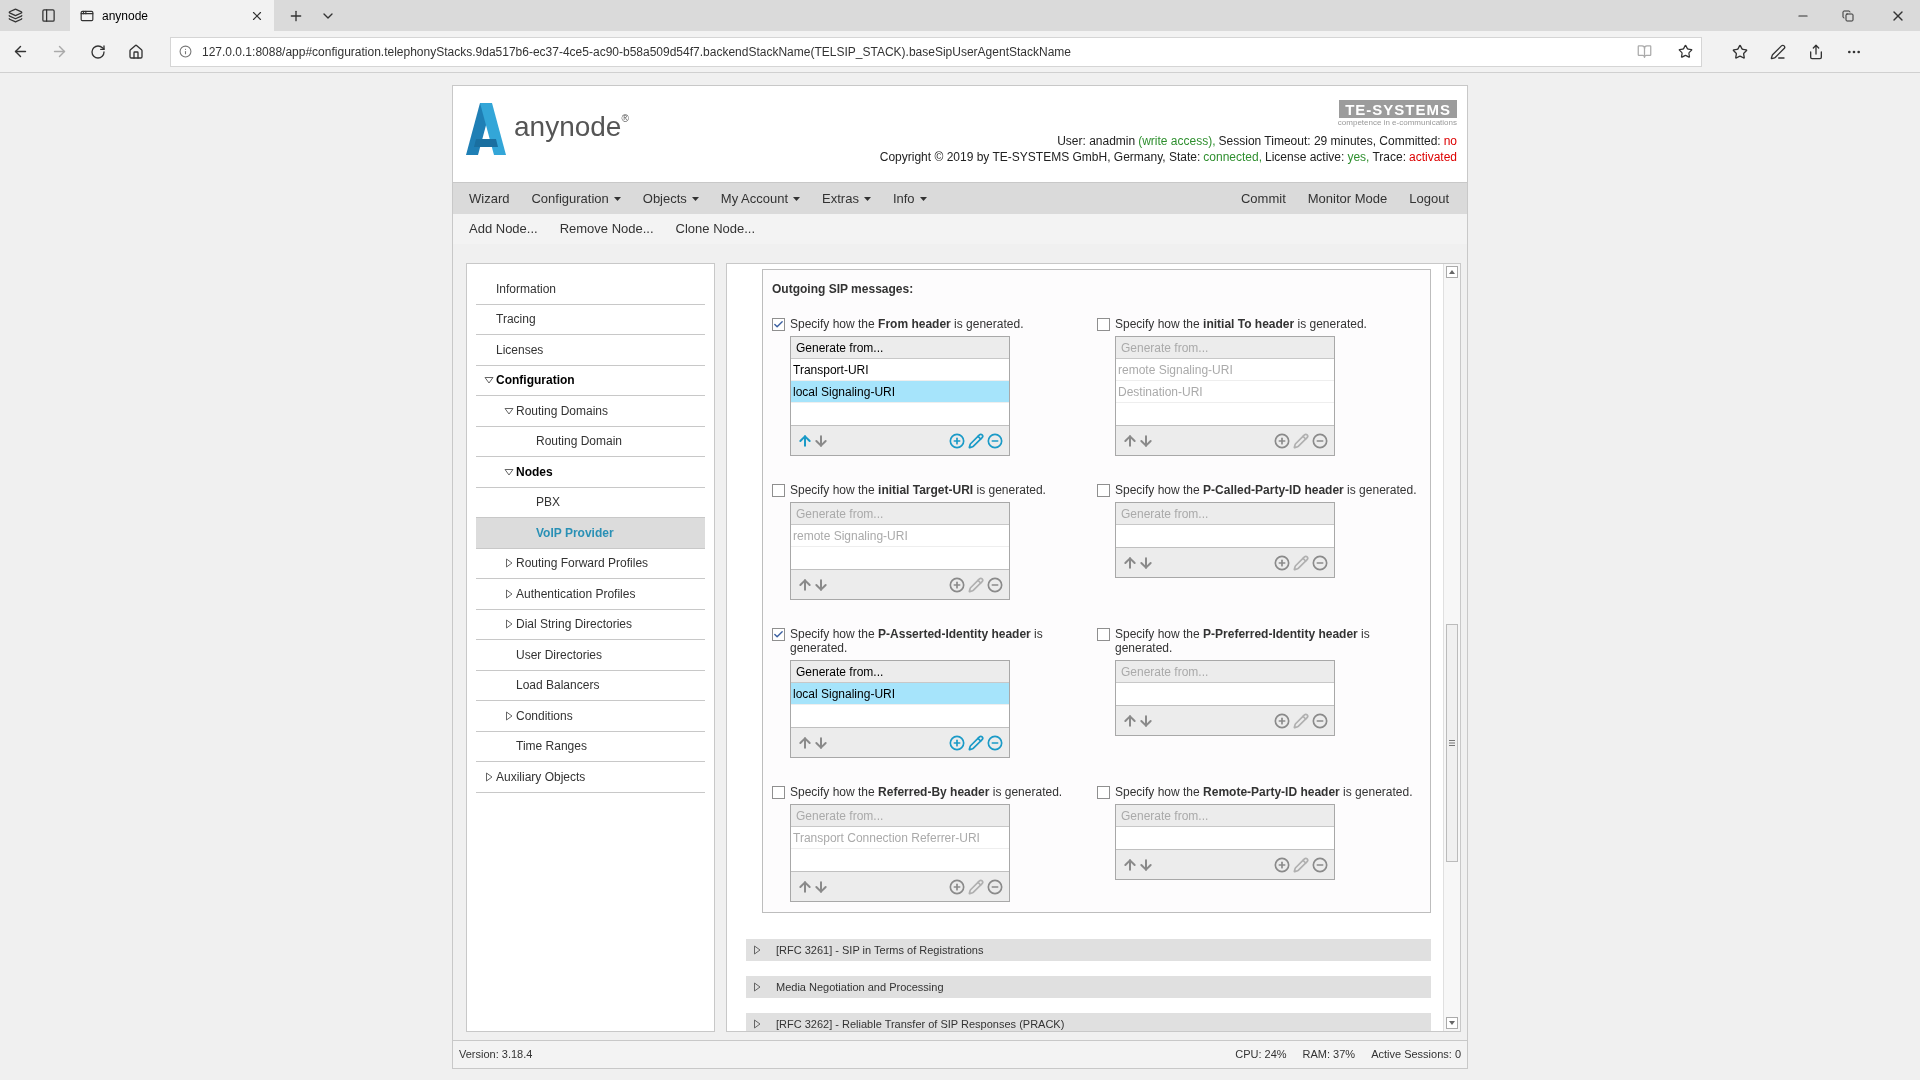 Image resolution: width=1920 pixels, height=1080 pixels. What do you see at coordinates (936, 51) in the screenshot?
I see `address-bar: 127.0.0.1:8088/app#configuration.telephonyStacks.9da517b6-ec37-4ce5-ac90-b58a509d54f7.backendStackName(TELSIP_STACK).baseSipUserAgentStackName` at bounding box center [936, 51].